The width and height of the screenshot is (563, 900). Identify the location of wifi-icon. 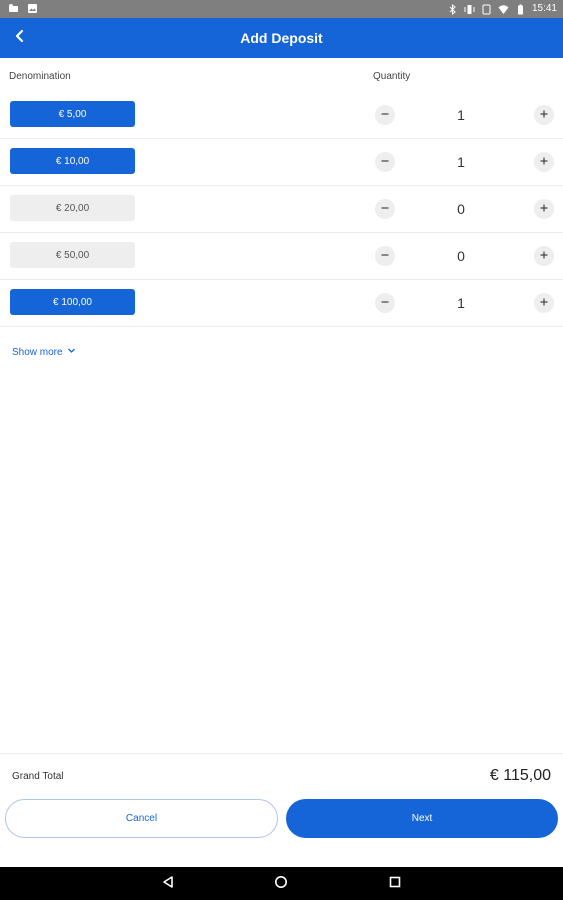
(503, 9).